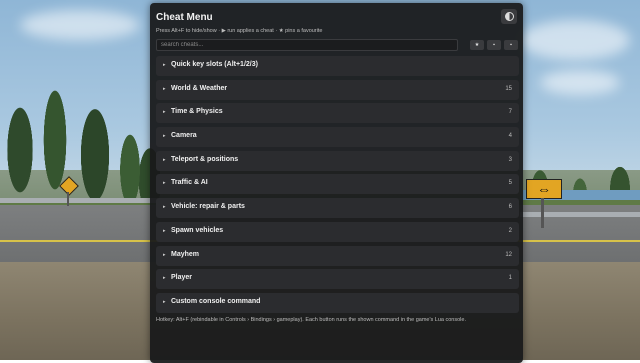 This screenshot has width=640, height=363. What do you see at coordinates (337, 66) in the screenshot?
I see `category-quick-key-slots: ▸ Quick key slots (Alt+1/2/3)` at bounding box center [337, 66].